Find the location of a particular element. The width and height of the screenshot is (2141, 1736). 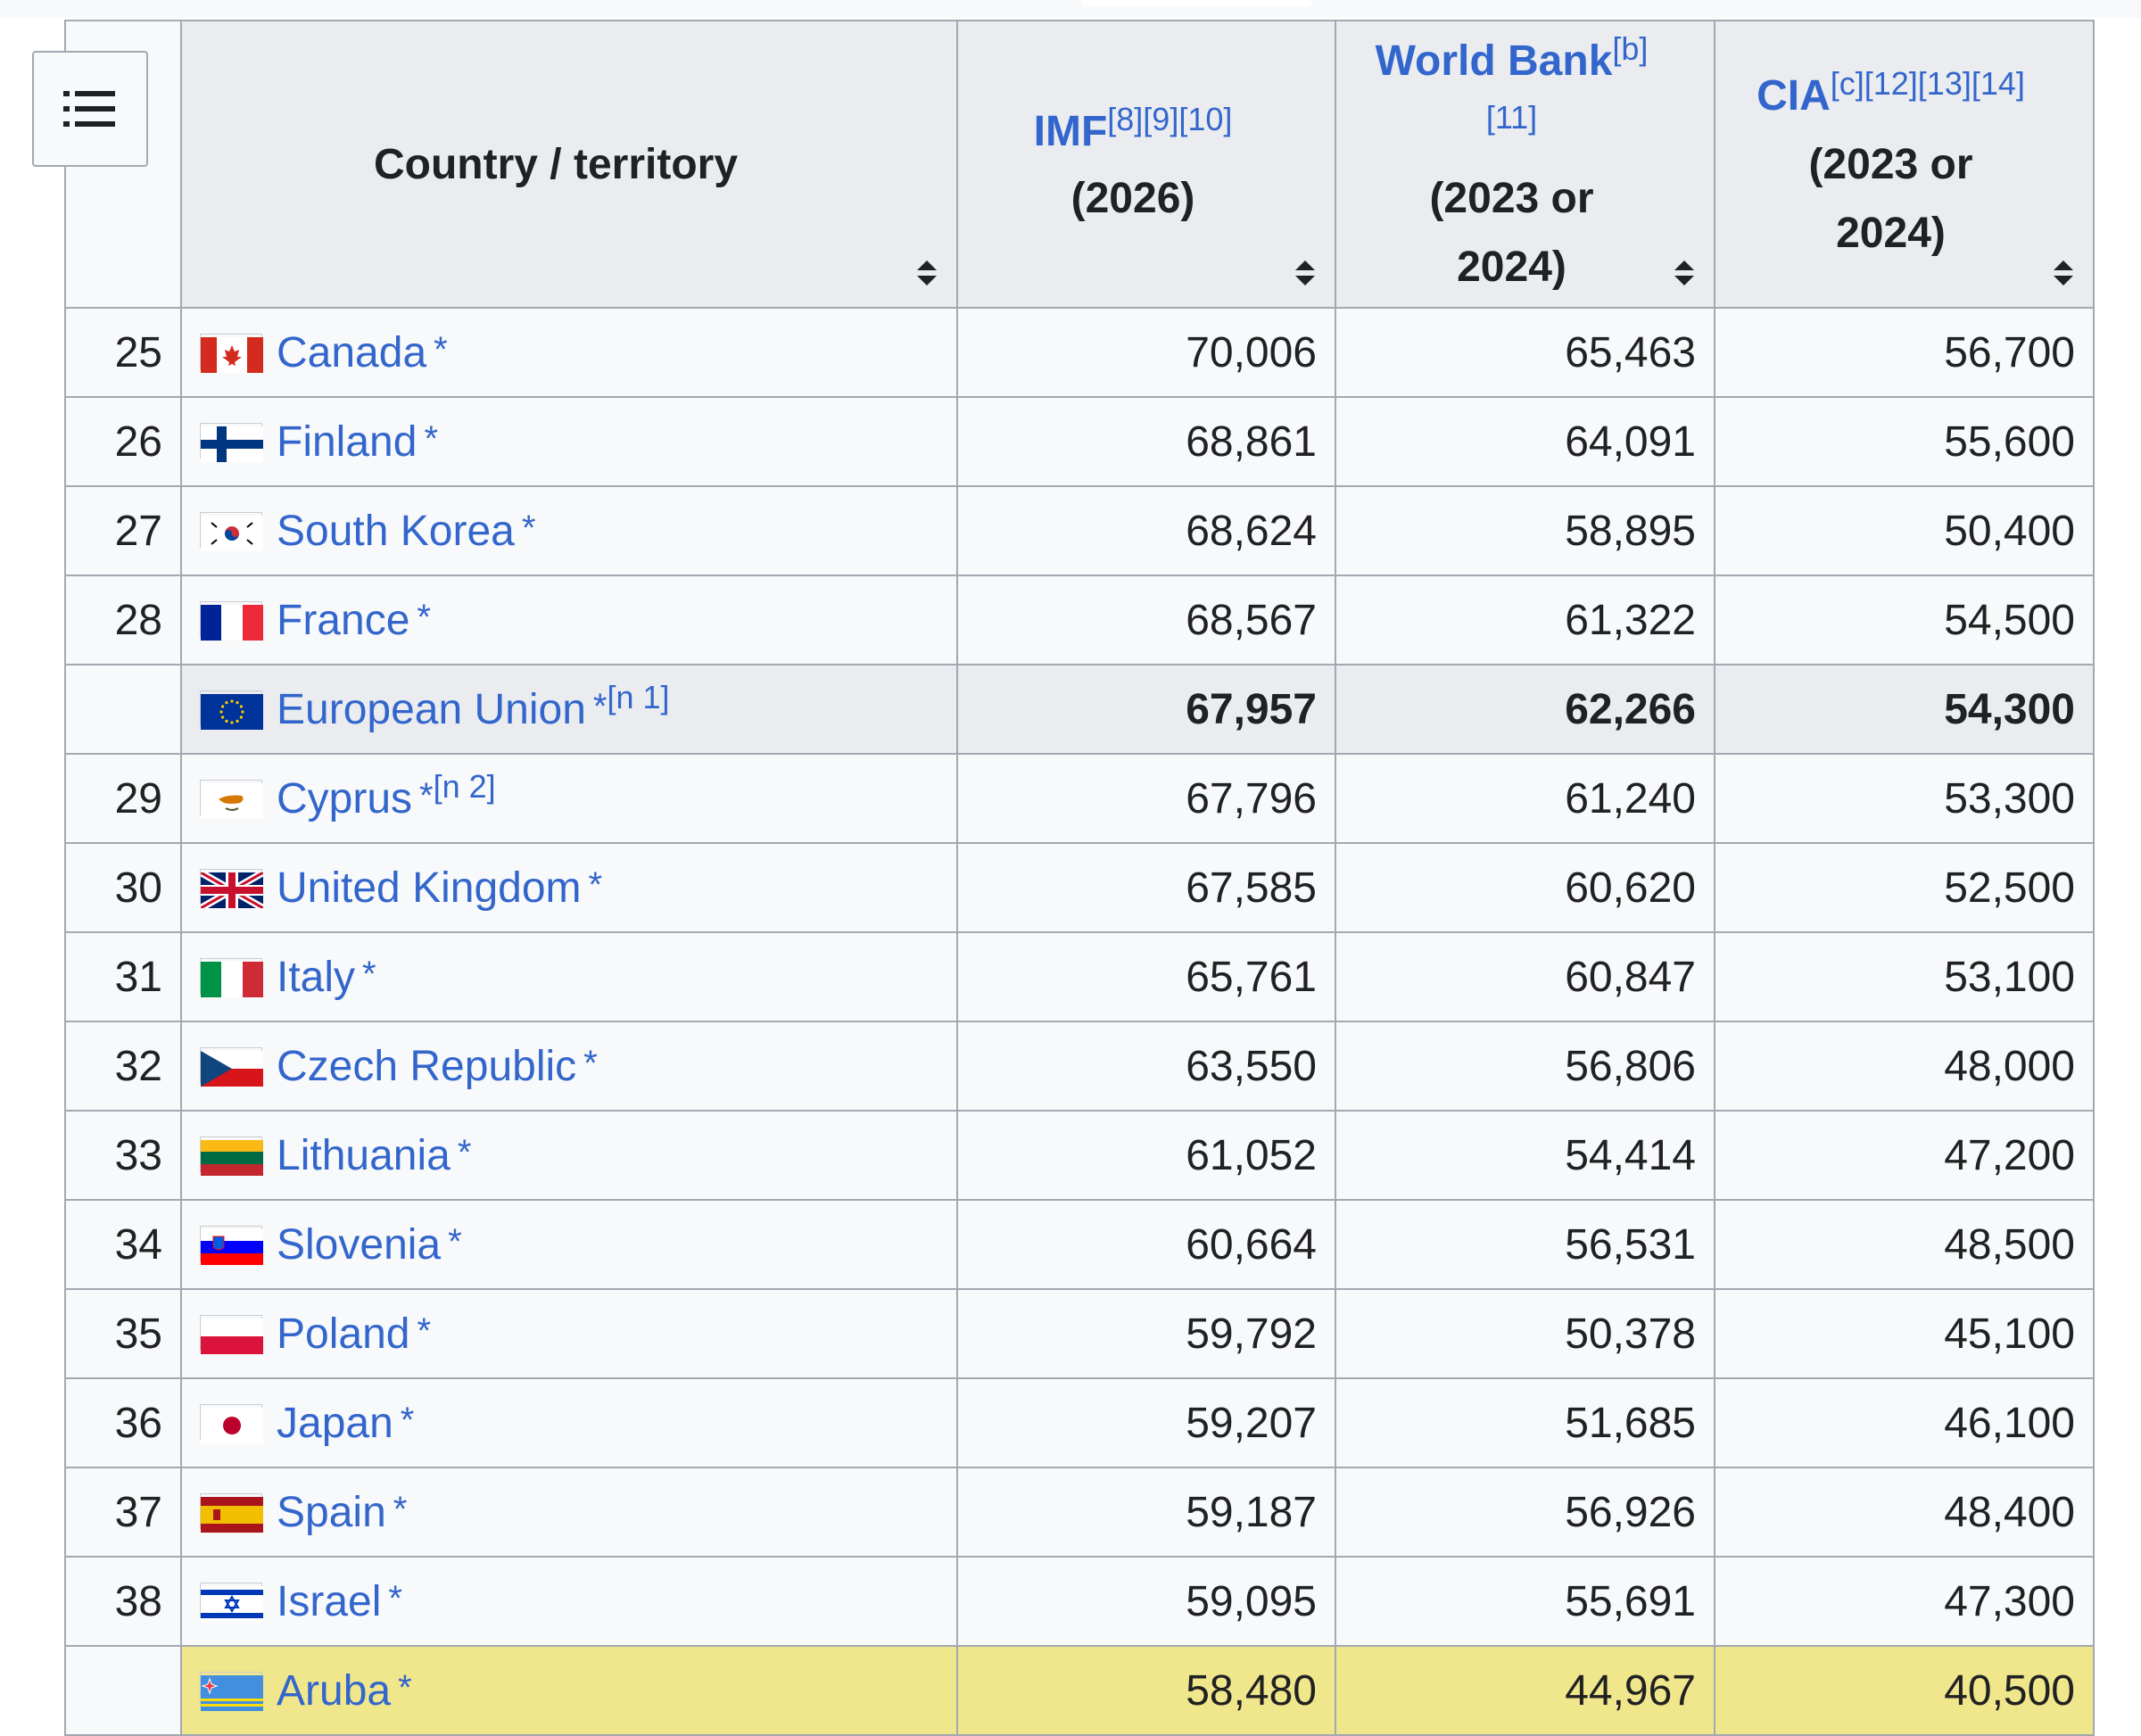

country-link: South Korea is located at coordinates (396, 531).